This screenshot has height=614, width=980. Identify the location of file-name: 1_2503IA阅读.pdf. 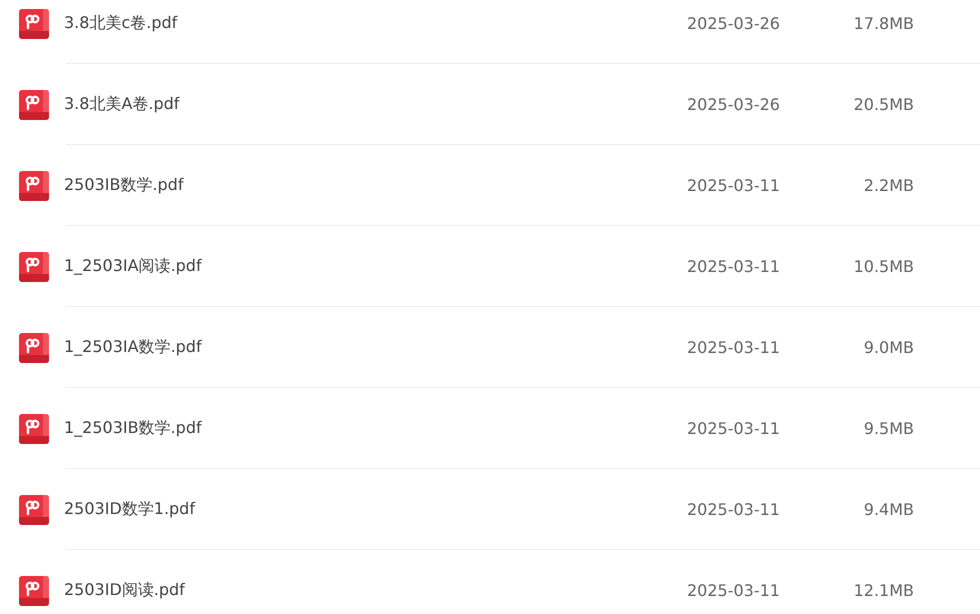
(214, 266).